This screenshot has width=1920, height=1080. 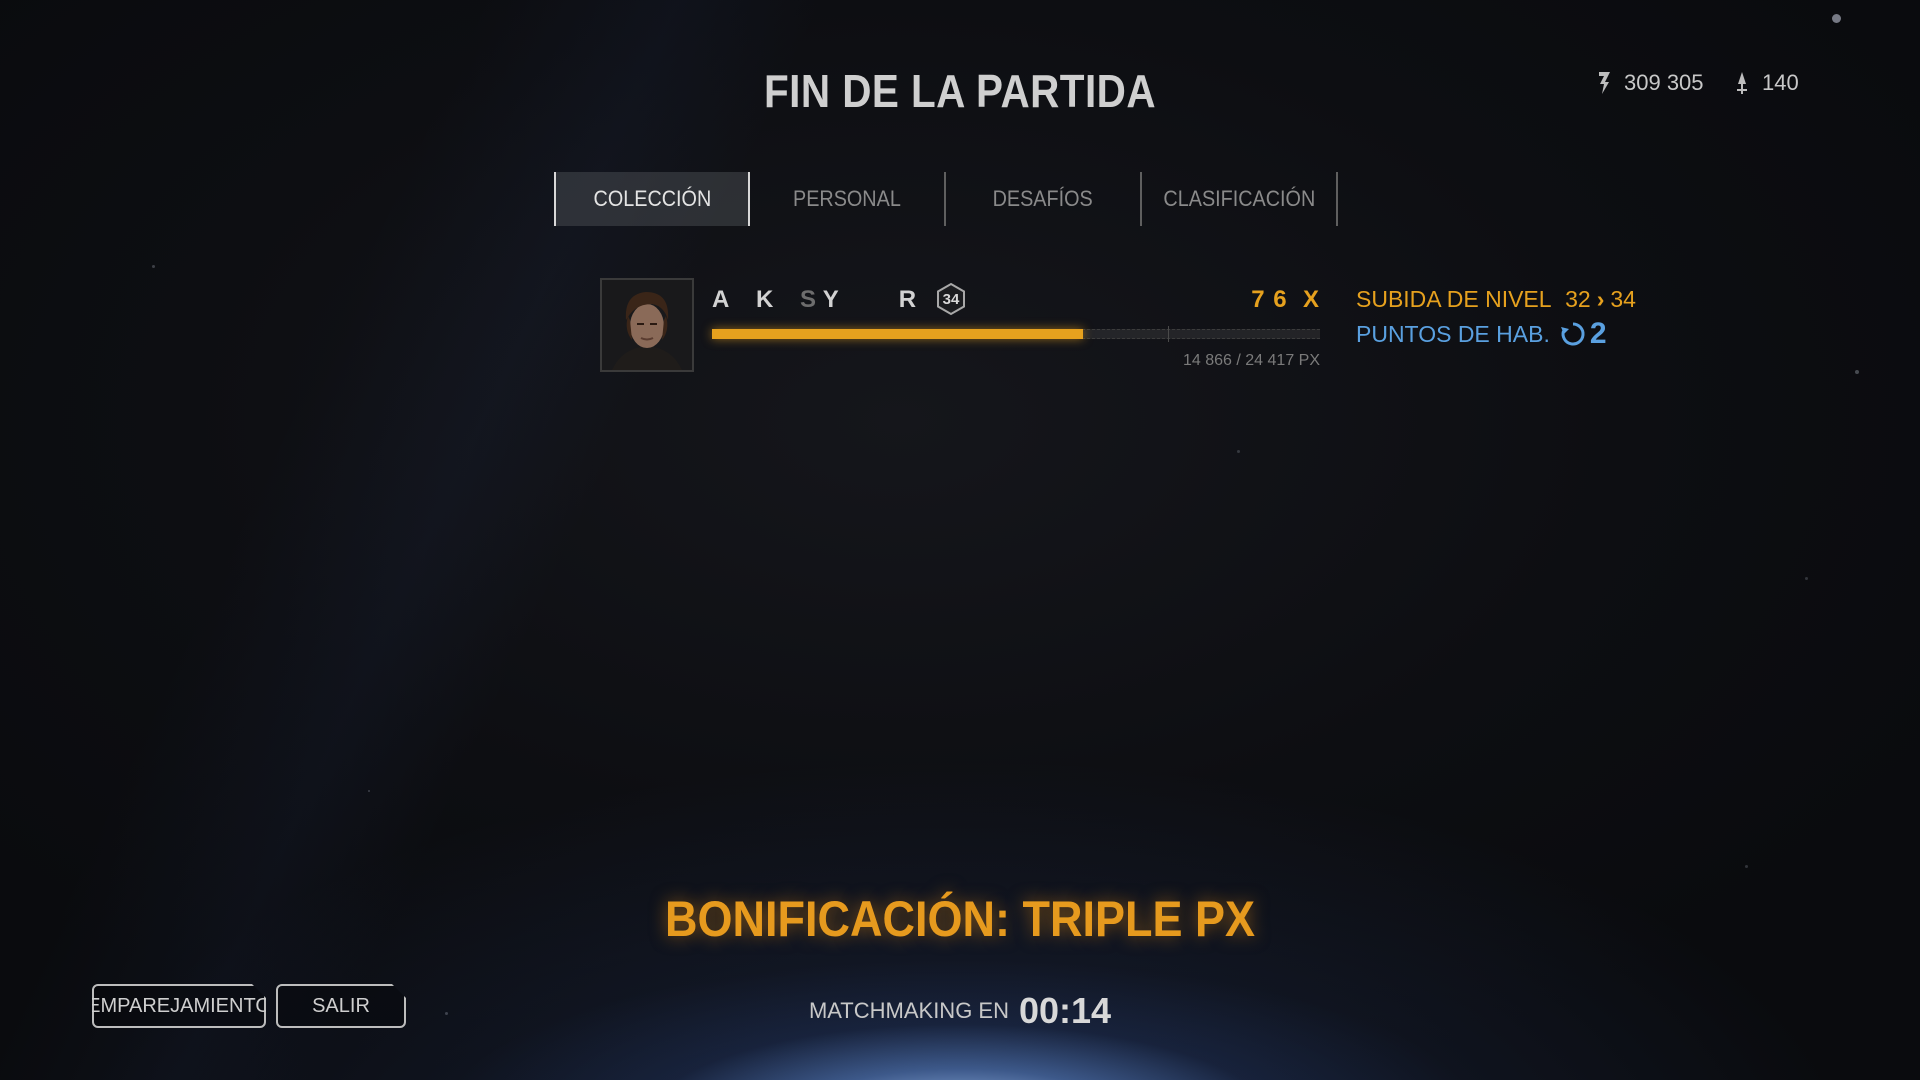 What do you see at coordinates (907, 299) in the screenshot?
I see `name-part: R` at bounding box center [907, 299].